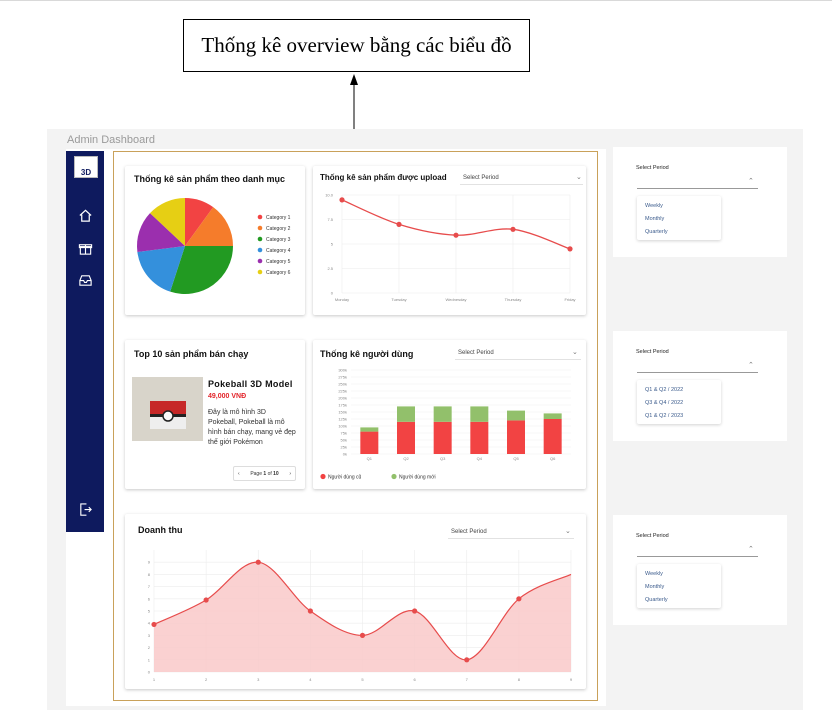 This screenshot has height=727, width=832. I want to click on x-tick-label: 8, so click(519, 679).